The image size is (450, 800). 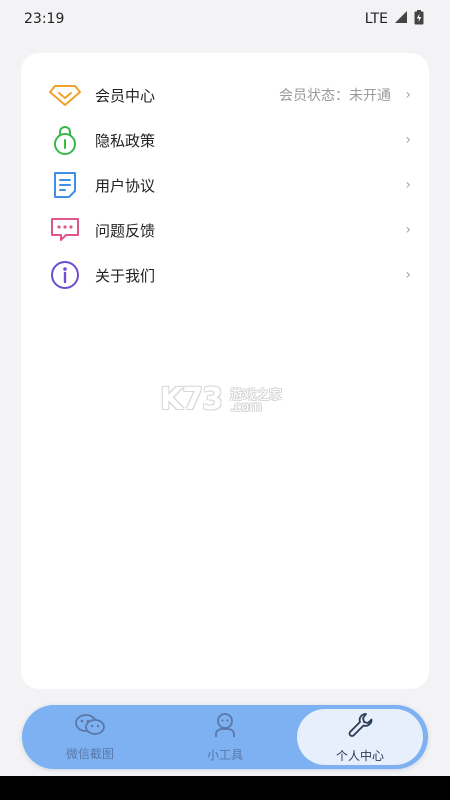 What do you see at coordinates (89, 753) in the screenshot?
I see `tab-label: 微信截图` at bounding box center [89, 753].